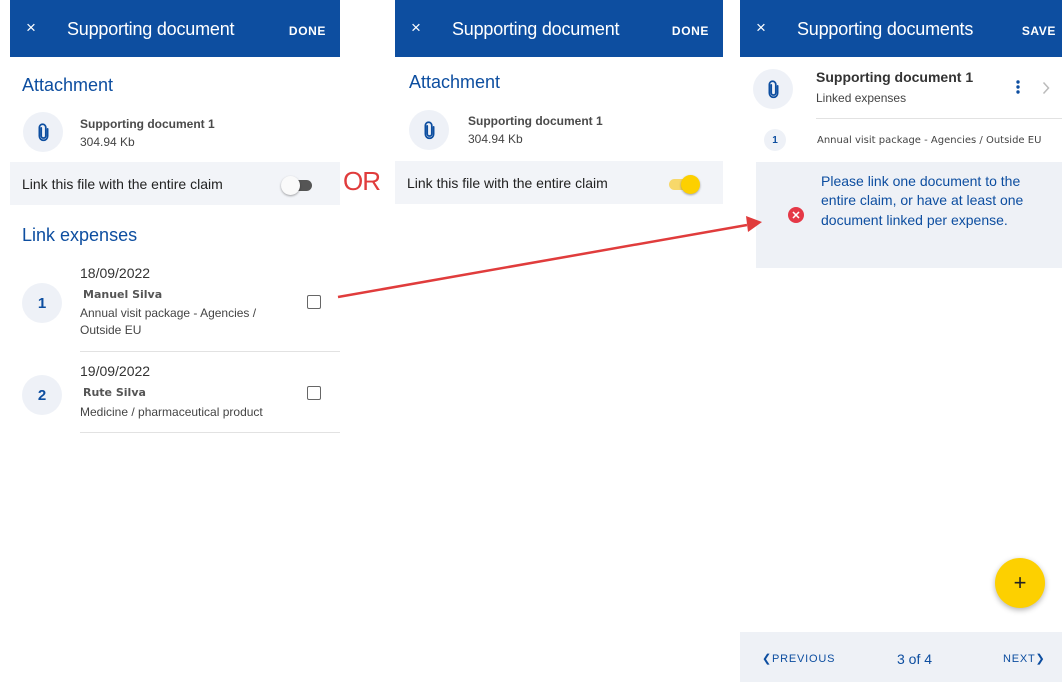 The width and height of the screenshot is (1062, 682). What do you see at coordinates (885, 29) in the screenshot?
I see `page-title: Supporting documents` at bounding box center [885, 29].